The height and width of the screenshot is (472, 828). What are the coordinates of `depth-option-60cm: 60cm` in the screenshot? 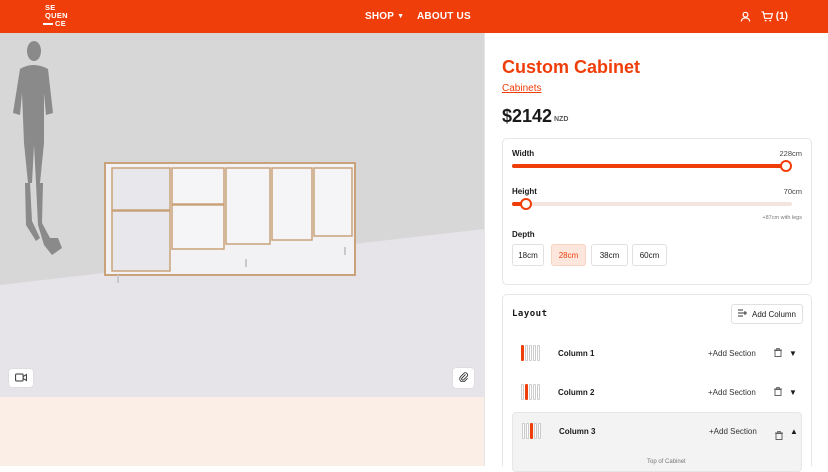 It's located at (649, 255).